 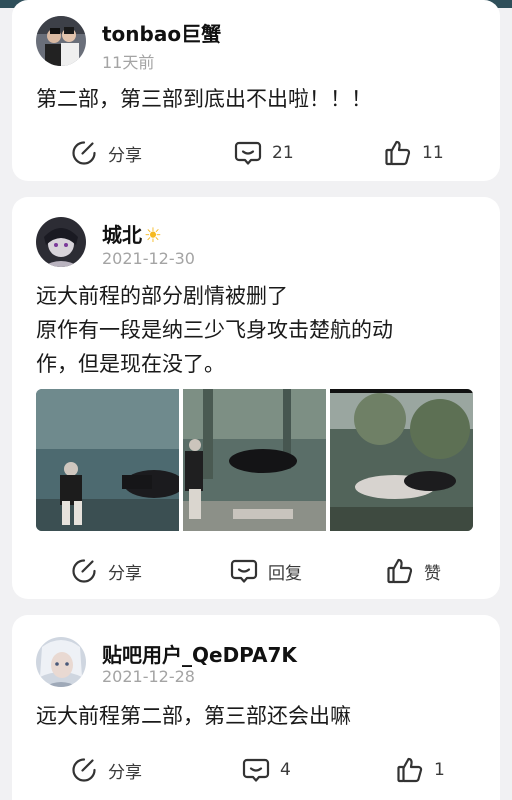 What do you see at coordinates (414, 153) in the screenshot?
I see `like-button: 11` at bounding box center [414, 153].